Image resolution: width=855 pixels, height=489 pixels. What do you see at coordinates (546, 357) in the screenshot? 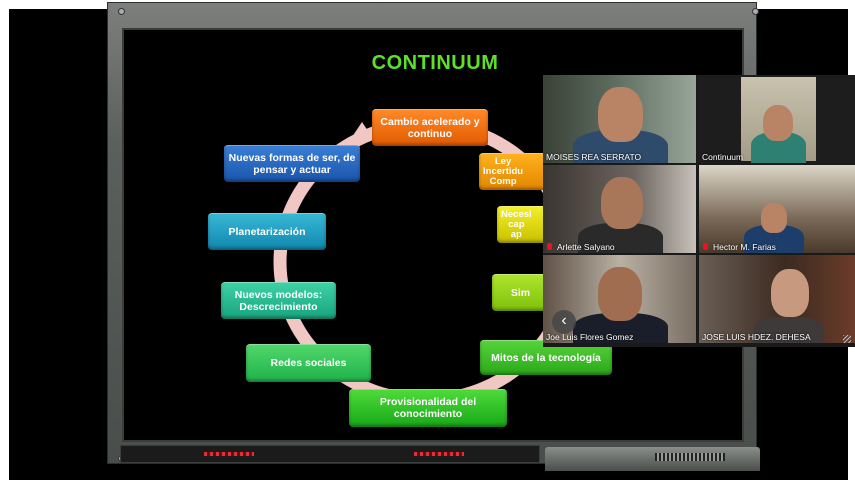
I see `node-mitos-label: Mitos de la tecnología` at bounding box center [546, 357].